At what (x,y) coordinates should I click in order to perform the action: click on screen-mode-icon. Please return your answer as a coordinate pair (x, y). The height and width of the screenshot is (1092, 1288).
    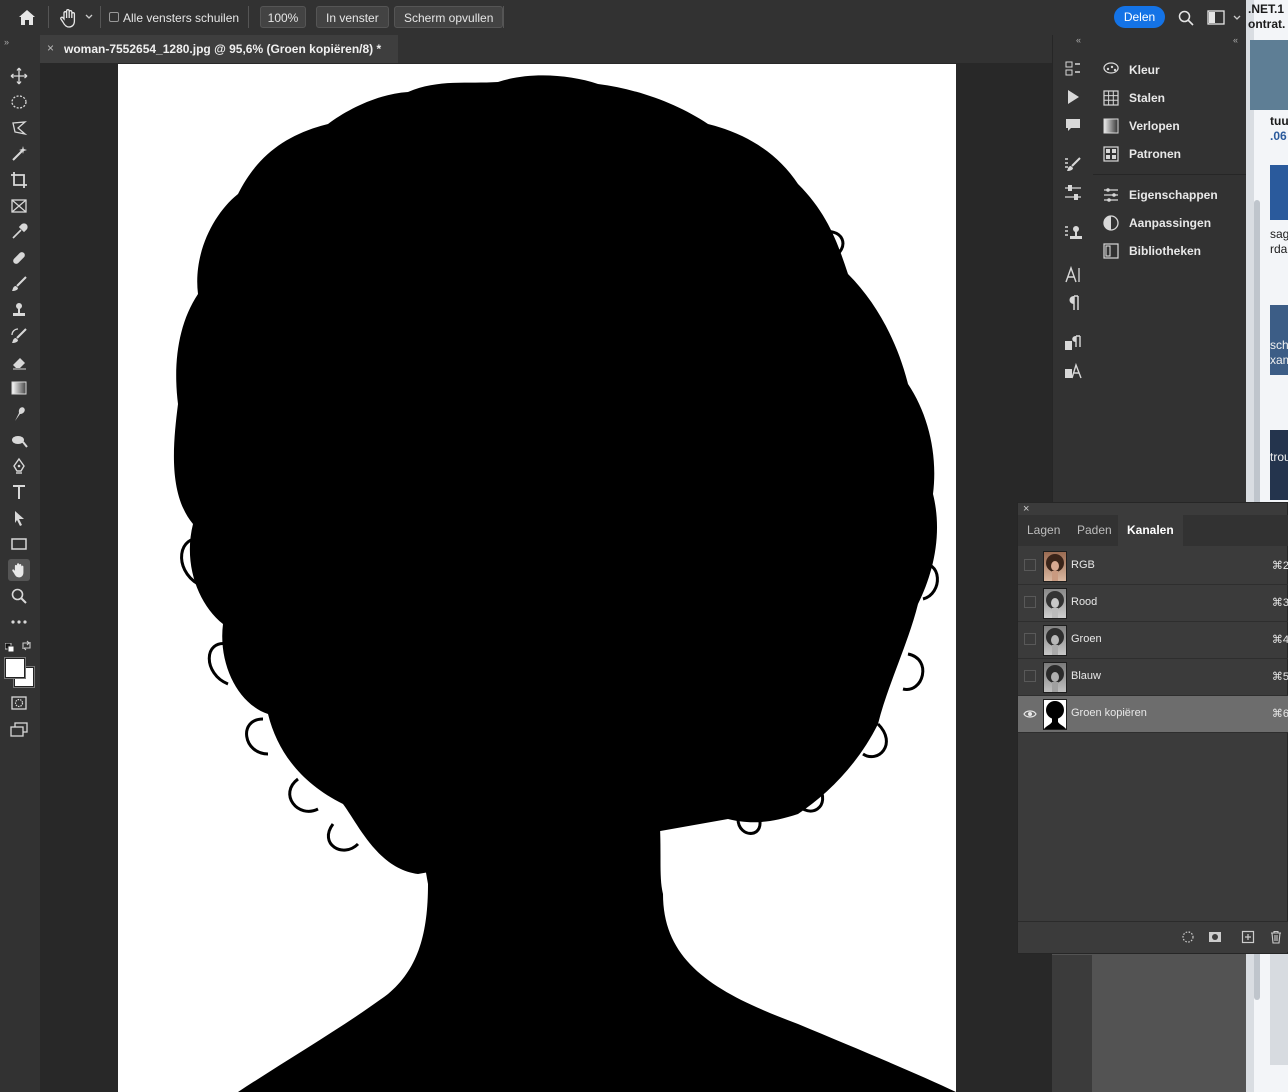
    Looking at the image, I should click on (19, 729).